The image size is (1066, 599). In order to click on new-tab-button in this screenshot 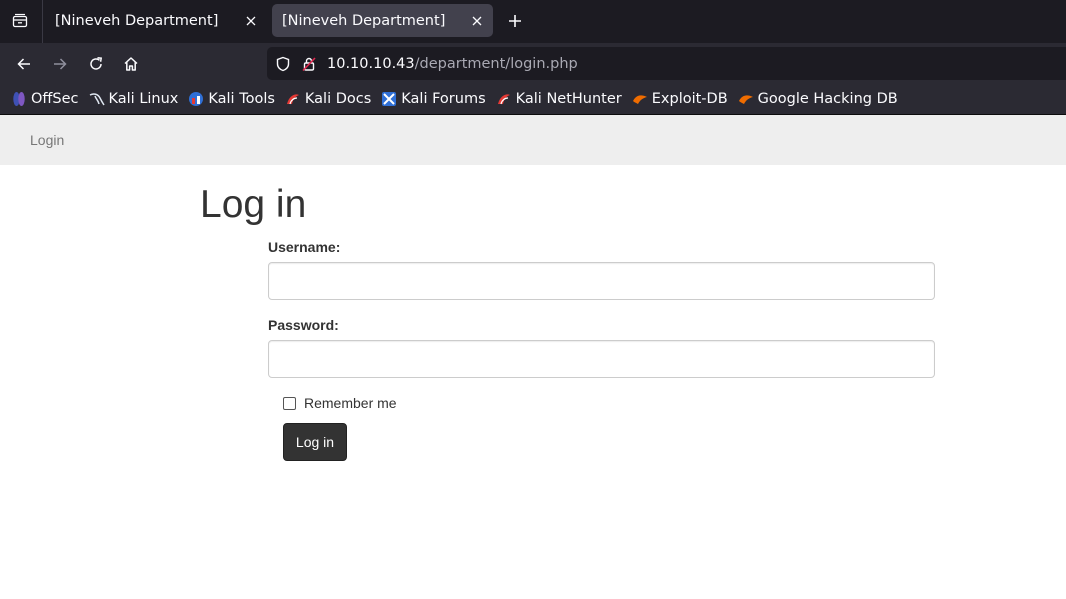, I will do `click(515, 21)`.